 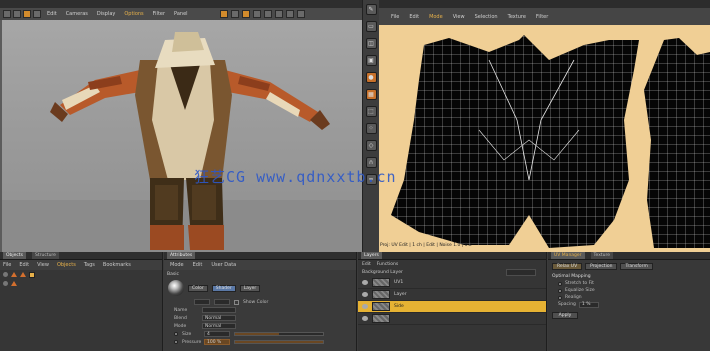 What do you see at coordinates (568, 255) in the screenshot?
I see `uv-manager-tab: UV Manager` at bounding box center [568, 255].